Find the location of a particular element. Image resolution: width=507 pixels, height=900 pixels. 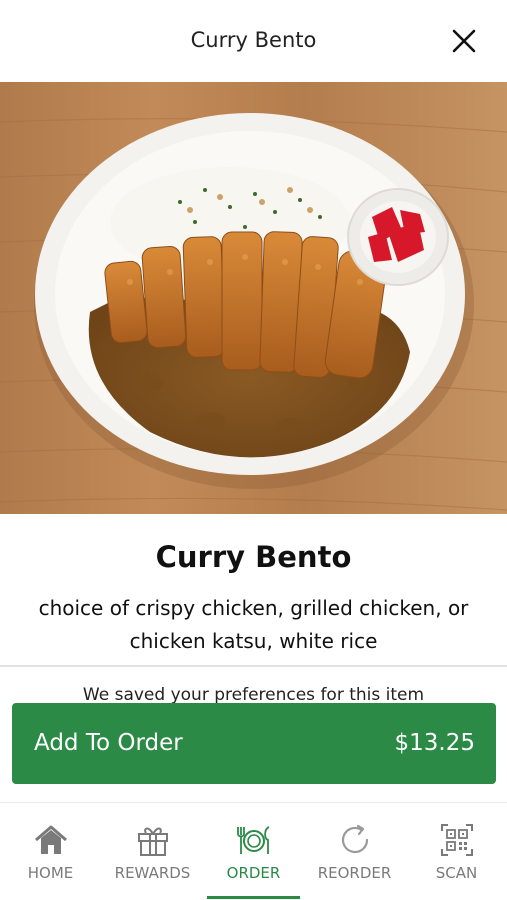

page-title: Curry Bento is located at coordinates (253, 40).